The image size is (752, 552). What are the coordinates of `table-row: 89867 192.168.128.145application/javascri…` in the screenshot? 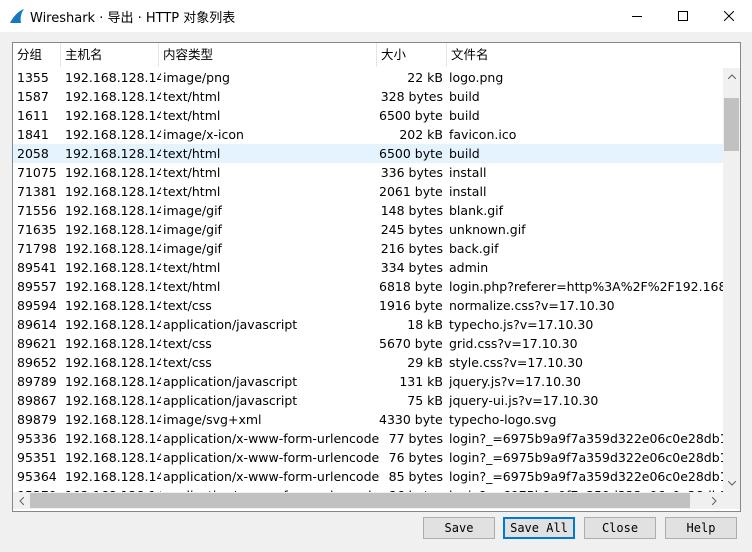 It's located at (368, 400).